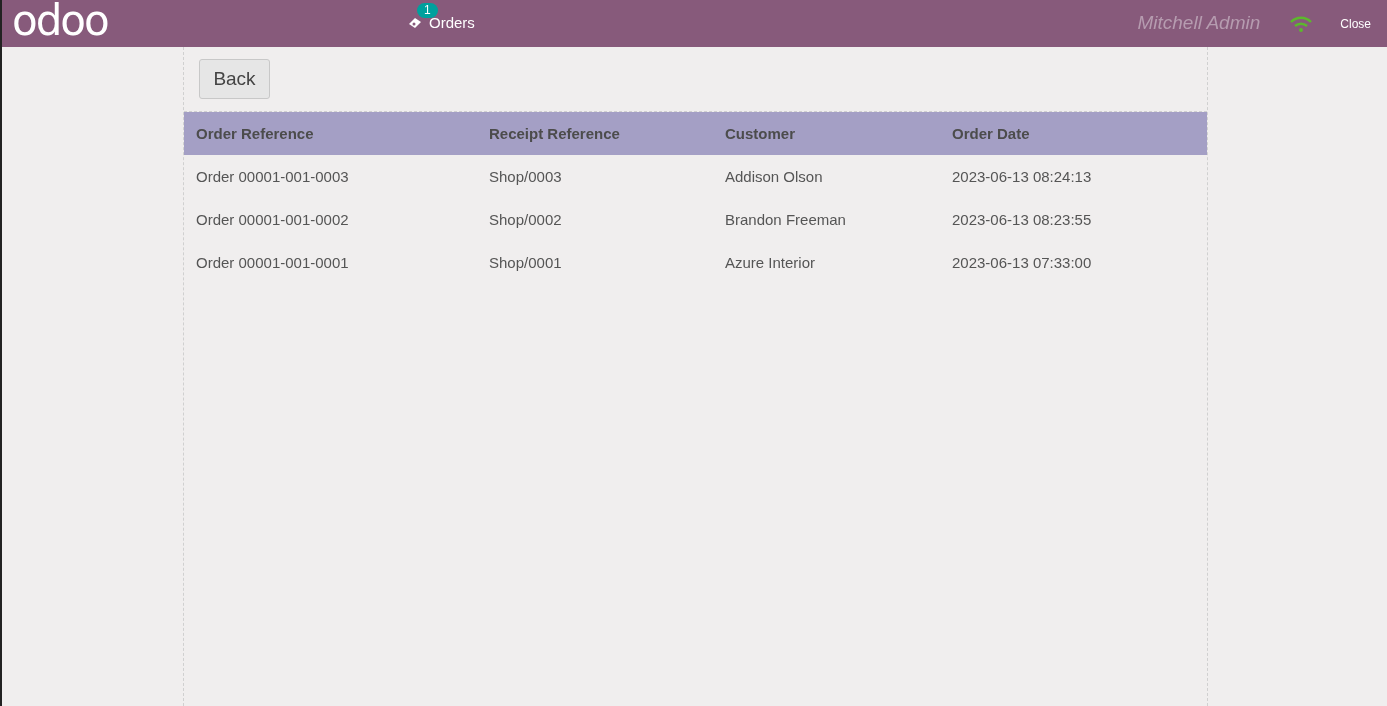  I want to click on orders-button: 1 Orders, so click(441, 19).